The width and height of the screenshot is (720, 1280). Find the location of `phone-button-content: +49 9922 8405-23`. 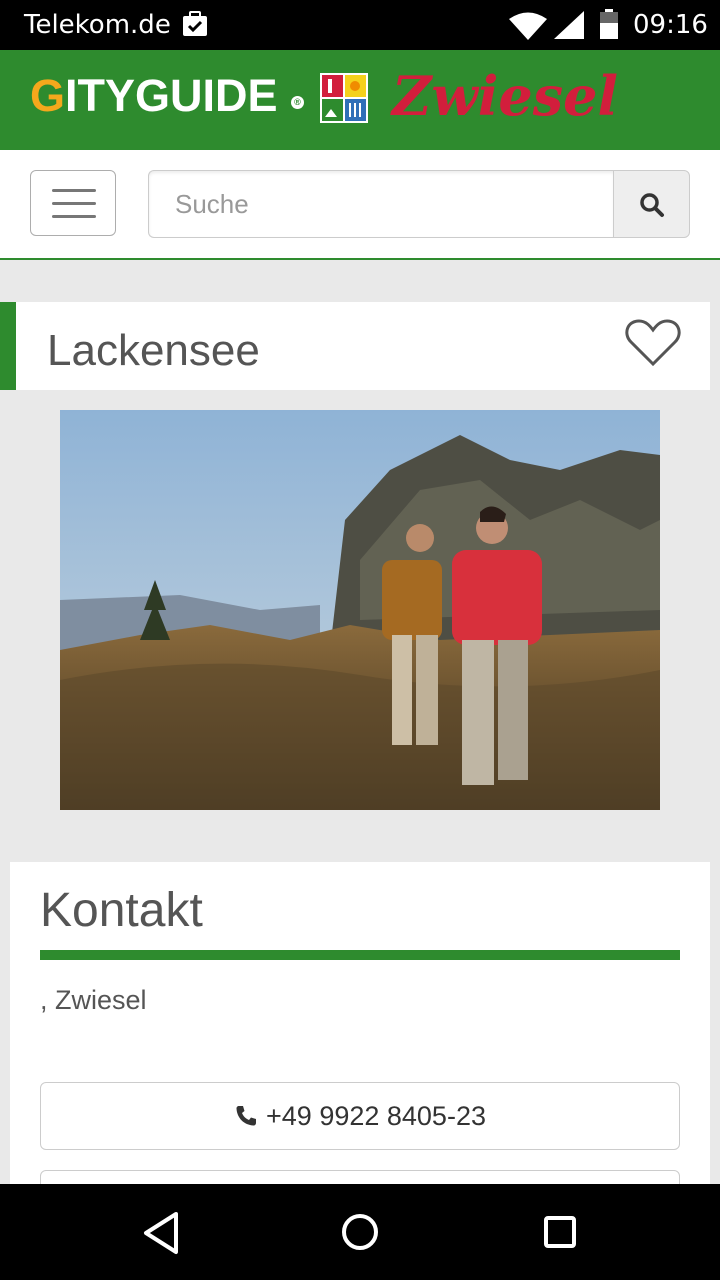

phone-button-content: +49 9922 8405-23 is located at coordinates (360, 1116).